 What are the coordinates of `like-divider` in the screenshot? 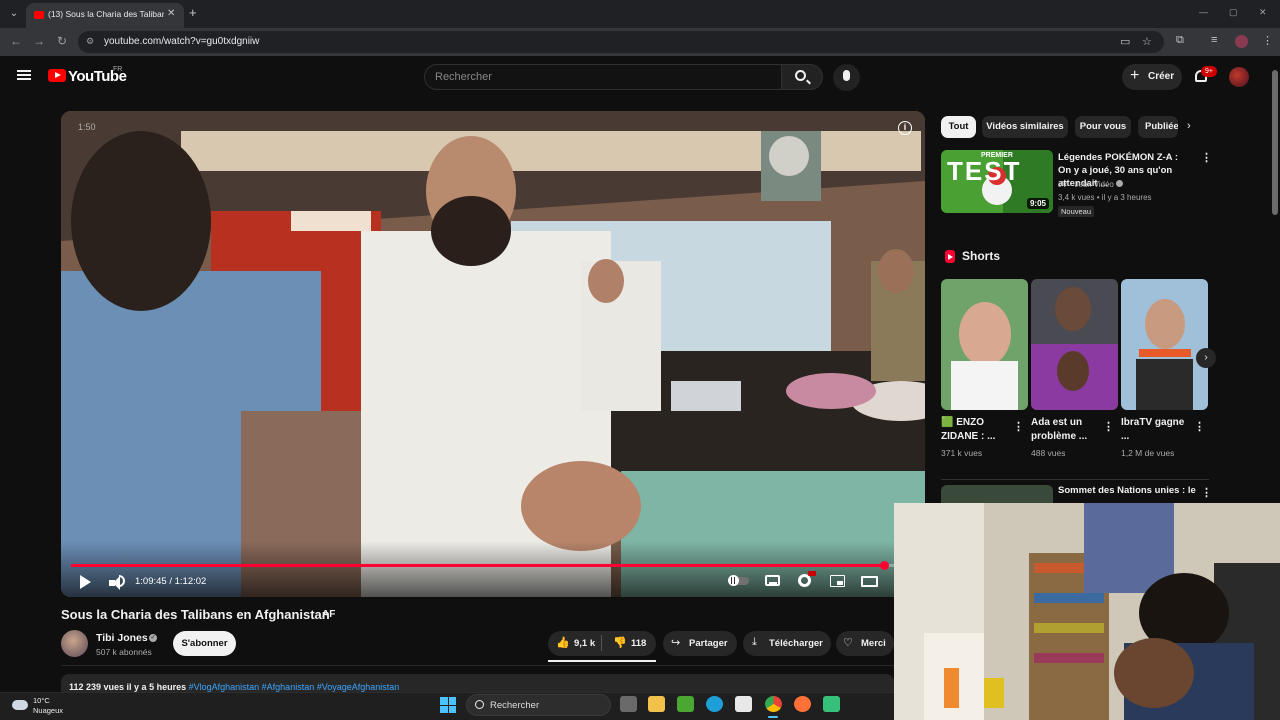 It's located at (601, 643).